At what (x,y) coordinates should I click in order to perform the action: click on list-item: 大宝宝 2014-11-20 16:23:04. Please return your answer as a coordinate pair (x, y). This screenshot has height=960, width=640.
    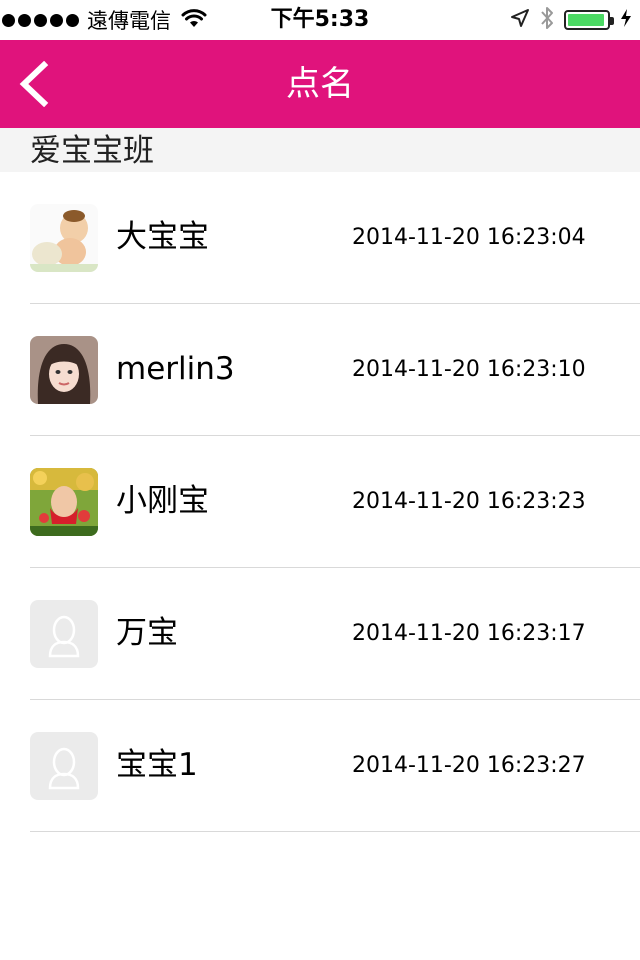
    Looking at the image, I should click on (335, 238).